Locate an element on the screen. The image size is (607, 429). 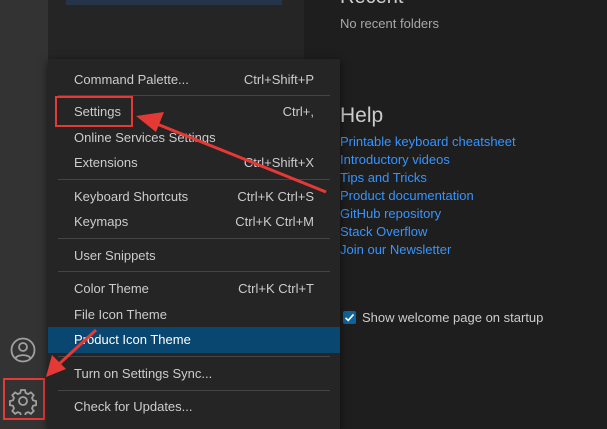
help-link-cheatsheet: Printable keyboard cheatsheet is located at coordinates (428, 141).